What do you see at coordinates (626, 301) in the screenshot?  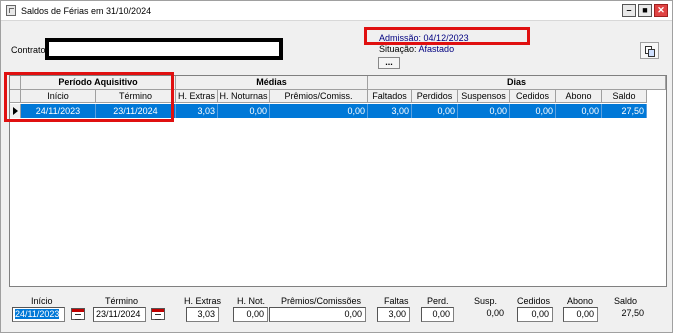 I see `footer-label-saldo: Saldo` at bounding box center [626, 301].